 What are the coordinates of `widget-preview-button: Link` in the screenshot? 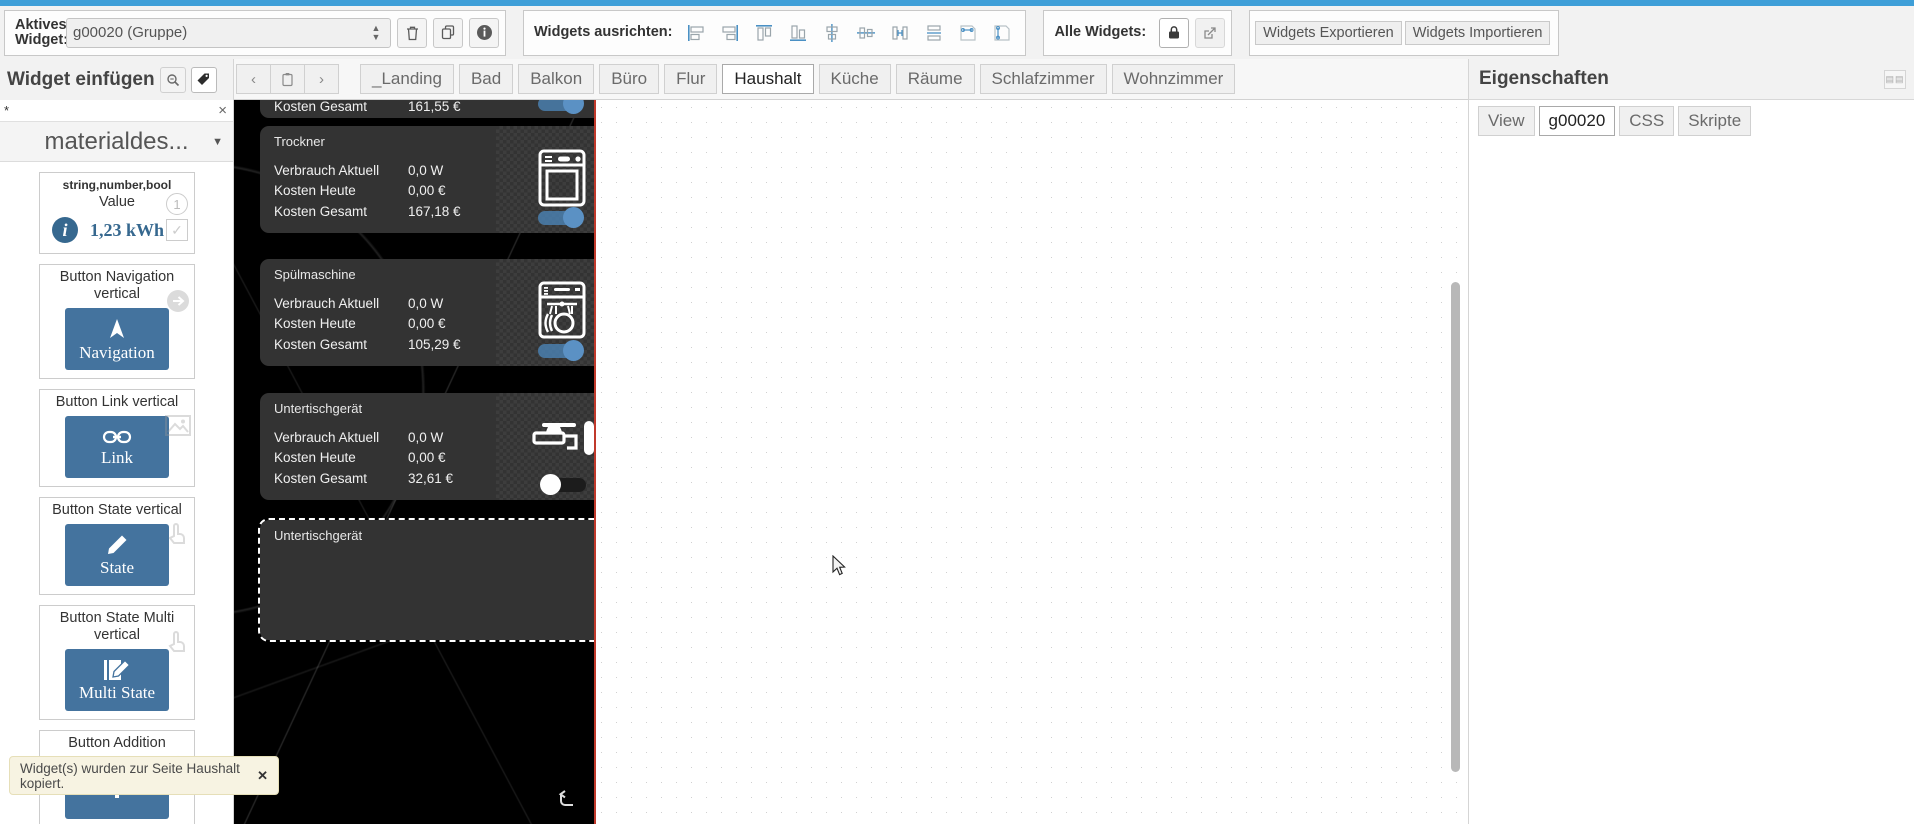 It's located at (117, 447).